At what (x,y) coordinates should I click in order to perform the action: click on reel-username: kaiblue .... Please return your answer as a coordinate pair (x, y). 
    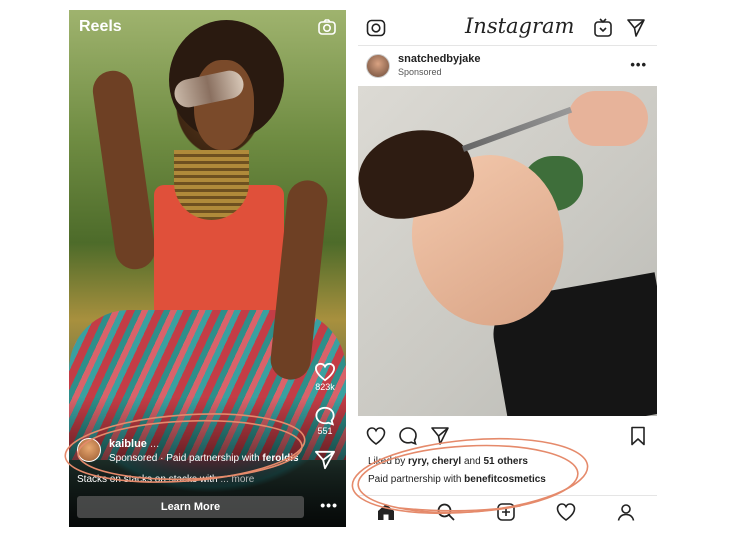
    Looking at the image, I should click on (134, 444).